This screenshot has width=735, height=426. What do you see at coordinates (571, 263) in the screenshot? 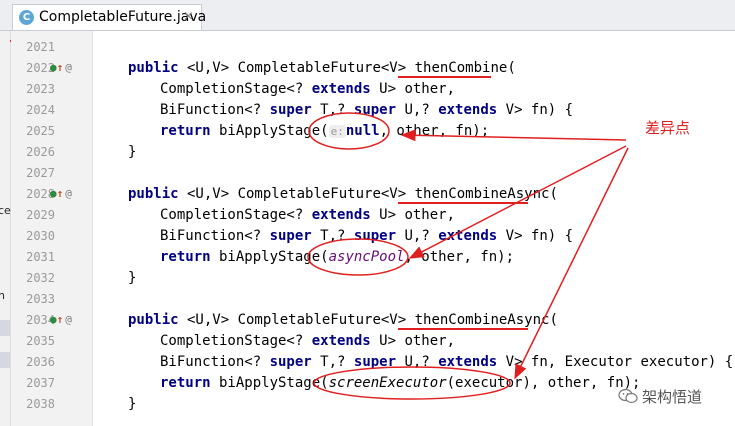
I see `arrow-to-screenexecutor` at bounding box center [571, 263].